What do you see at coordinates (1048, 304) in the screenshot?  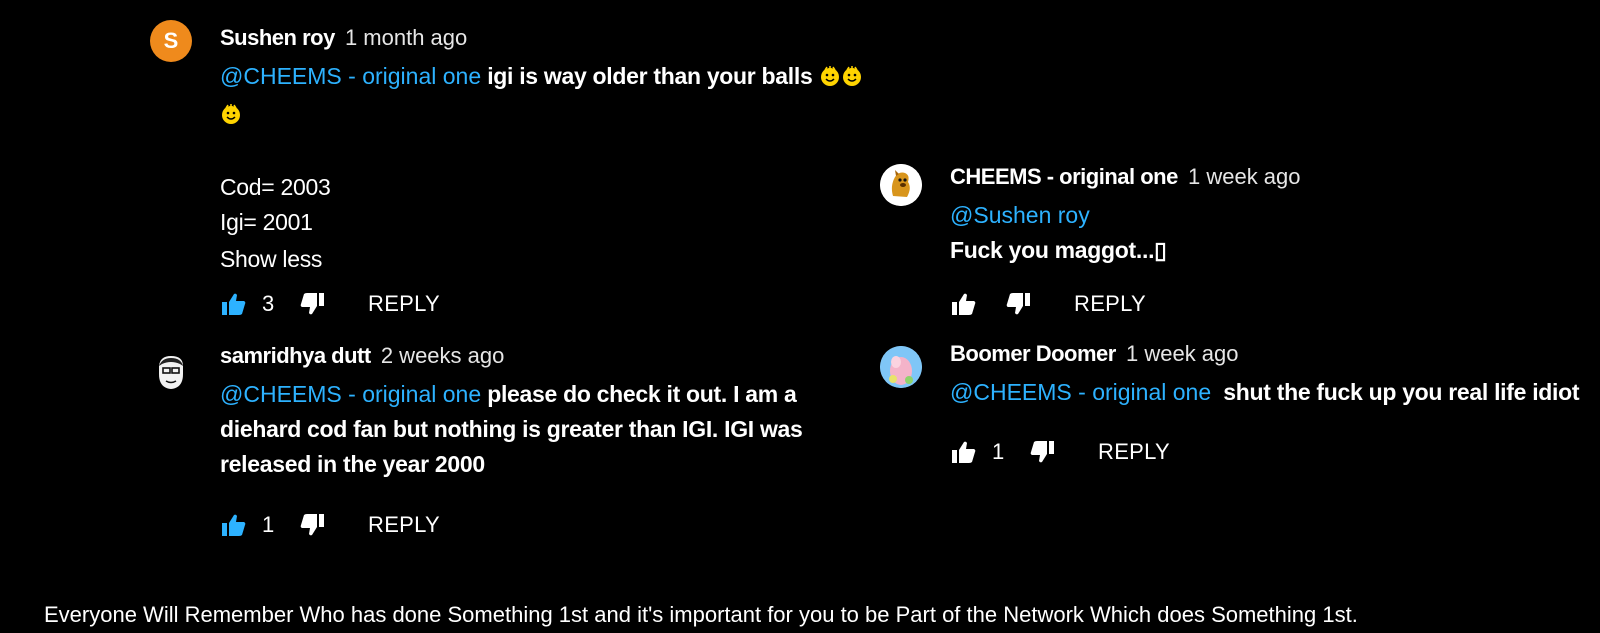 I see `comment-actions: REPLY` at bounding box center [1048, 304].